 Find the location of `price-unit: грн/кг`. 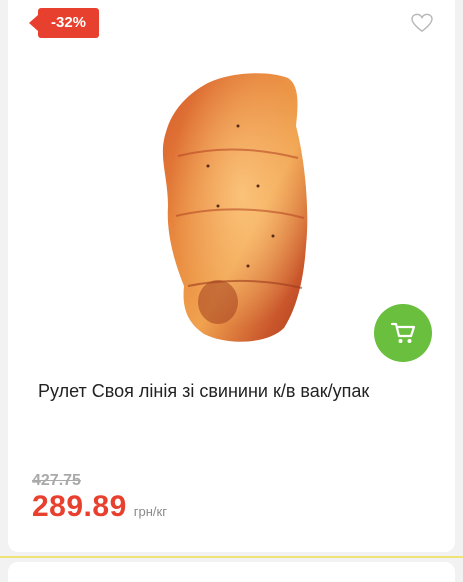

price-unit: грн/кг is located at coordinates (150, 511).